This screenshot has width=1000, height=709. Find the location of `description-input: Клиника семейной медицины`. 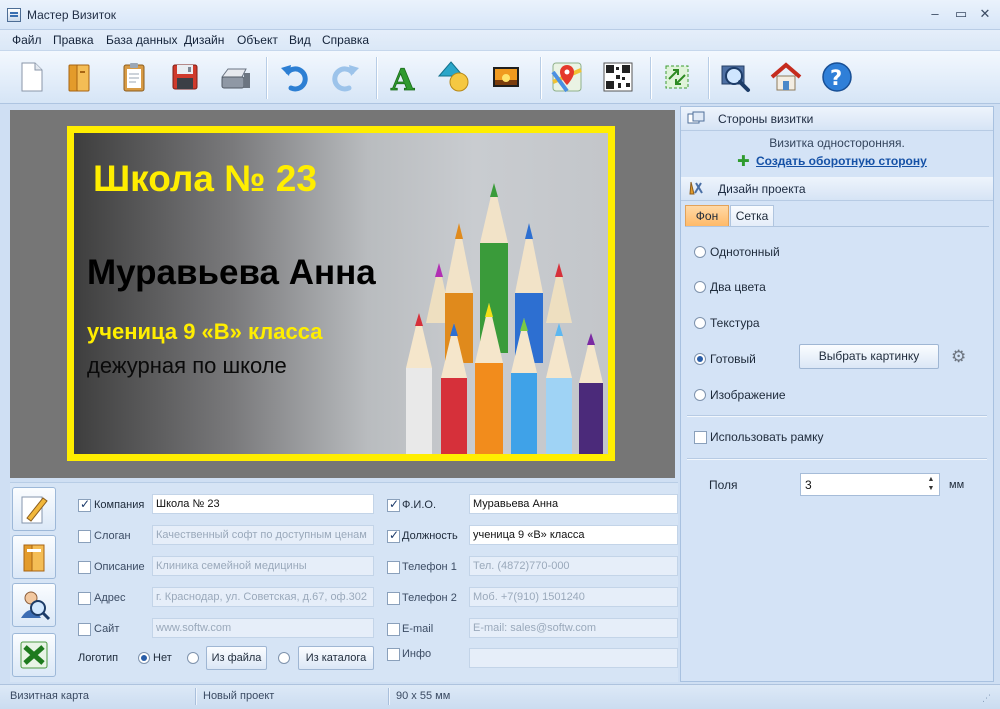

description-input: Клиника семейной медицины is located at coordinates (263, 566).